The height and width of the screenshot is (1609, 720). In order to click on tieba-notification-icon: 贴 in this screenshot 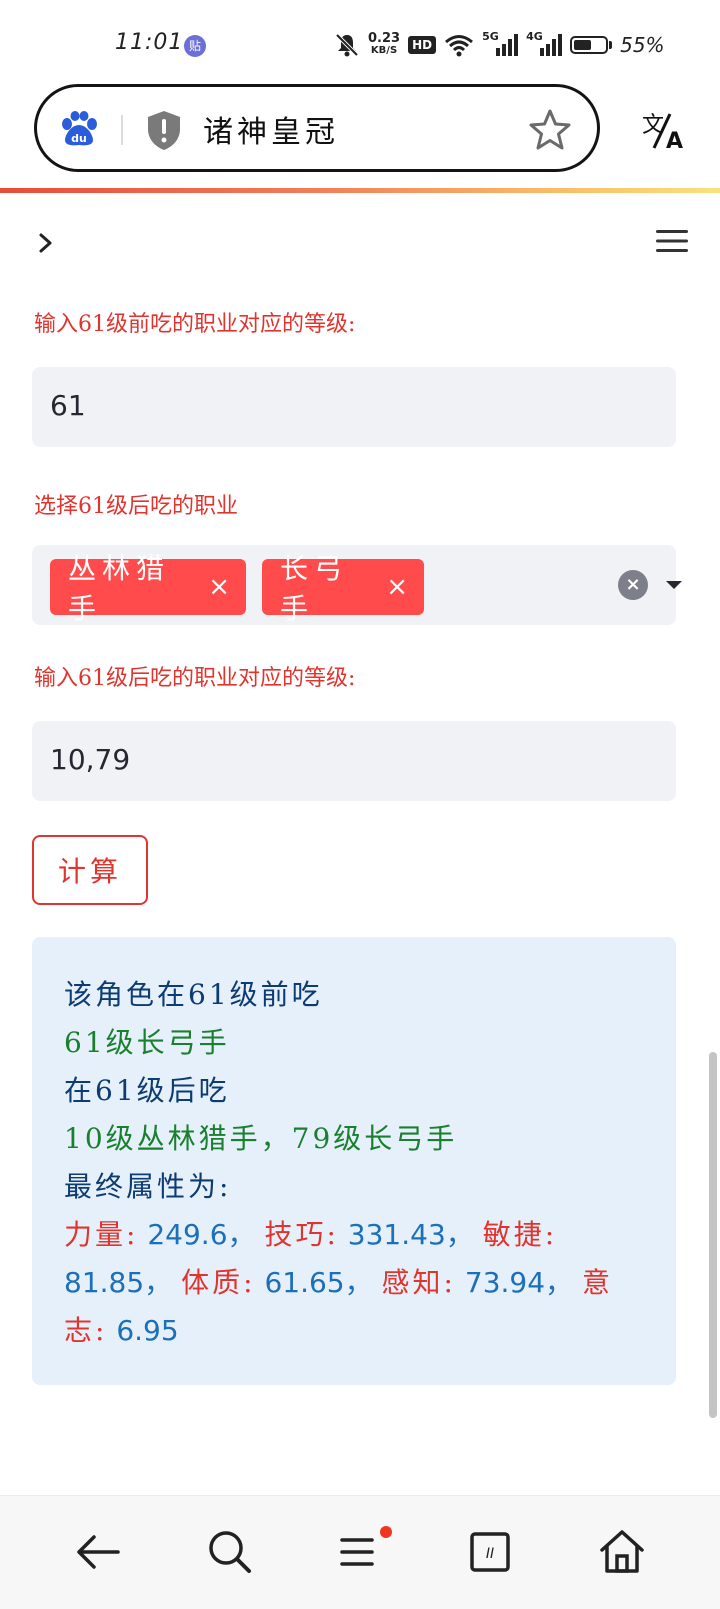, I will do `click(195, 46)`.